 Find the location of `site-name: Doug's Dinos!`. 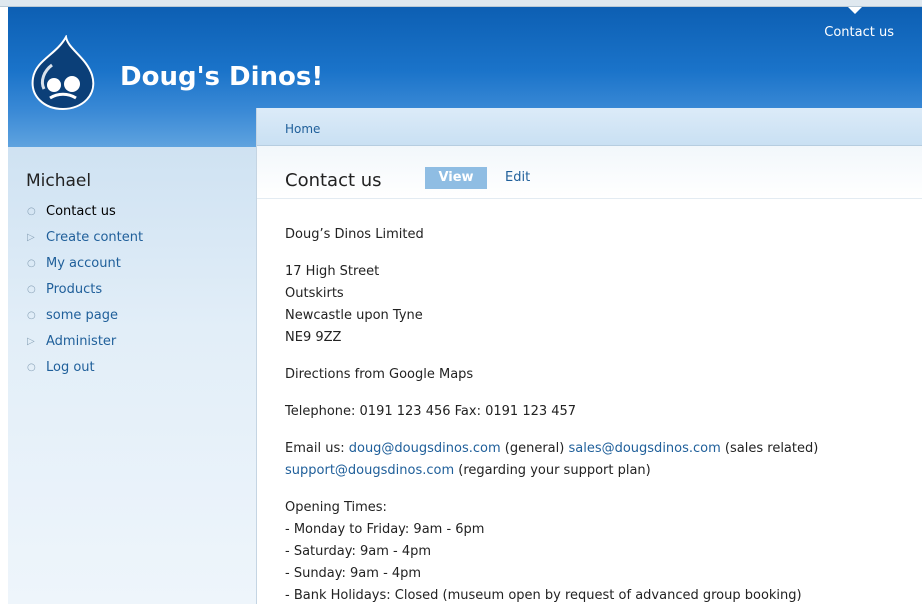

site-name: Doug's Dinos! is located at coordinates (221, 77).